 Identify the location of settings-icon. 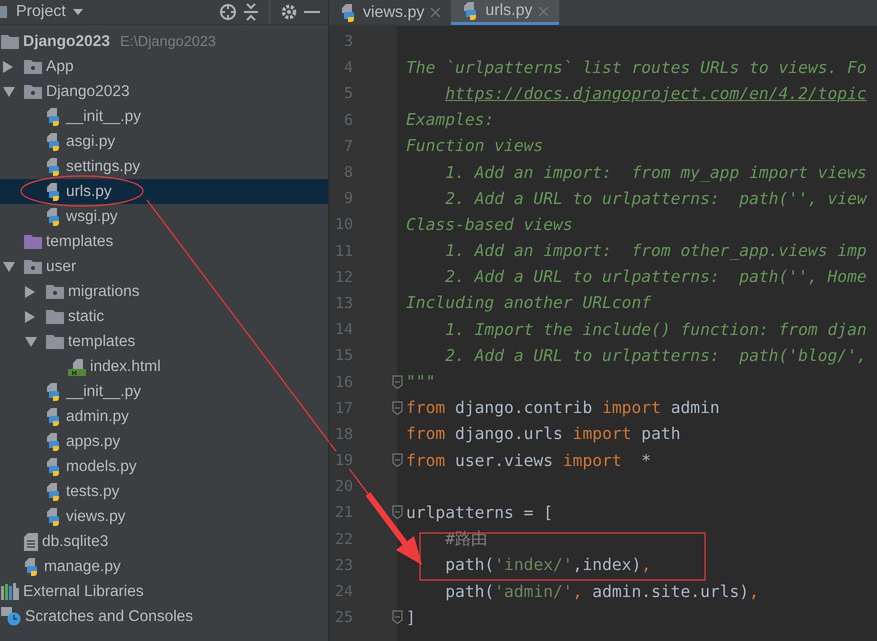
(289, 12).